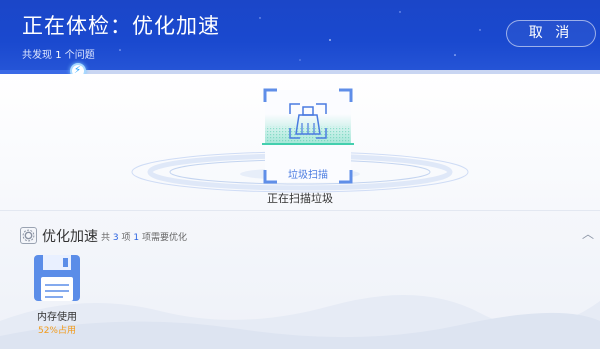  Describe the element at coordinates (115, 238) in the screenshot. I see `summary-total: 3` at that location.